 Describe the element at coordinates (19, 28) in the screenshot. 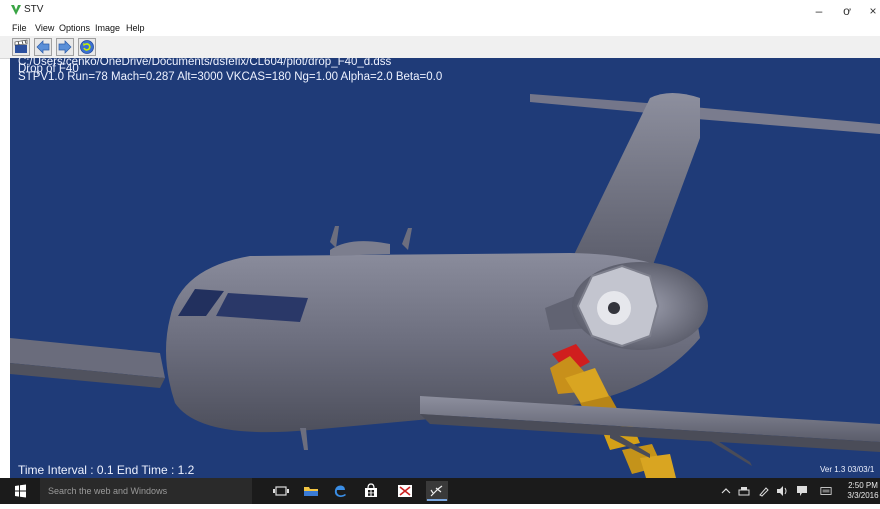

I see `menu-file: File` at that location.